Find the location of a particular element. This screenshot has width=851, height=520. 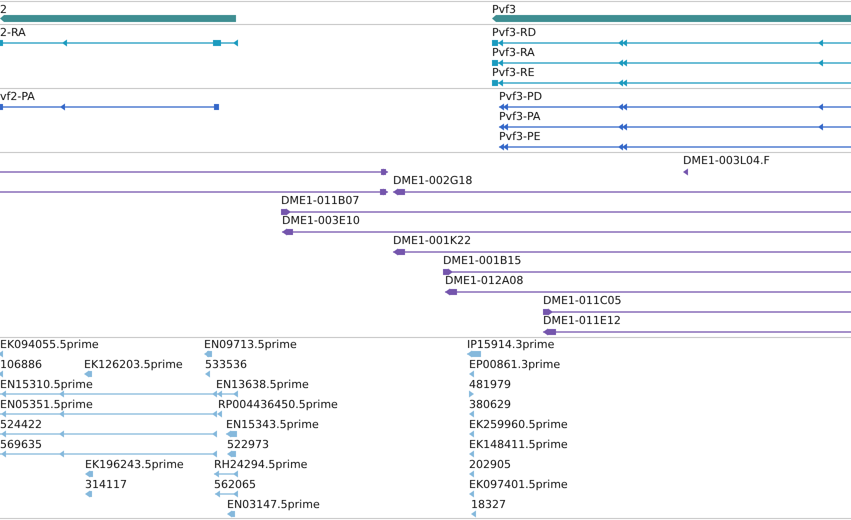

feature-label: DME1-011E12 is located at coordinates (582, 320).